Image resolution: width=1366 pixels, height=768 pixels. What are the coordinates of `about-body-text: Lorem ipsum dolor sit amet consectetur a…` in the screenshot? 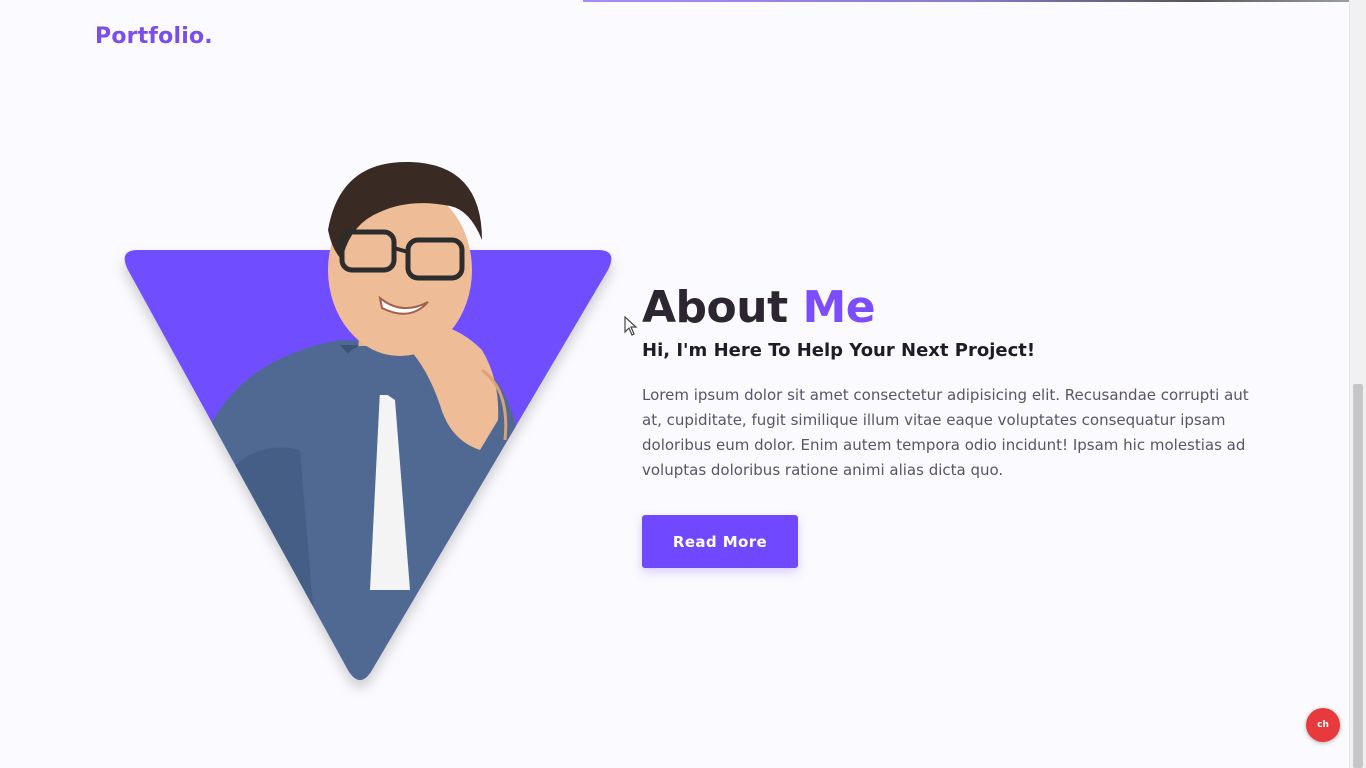 It's located at (945, 432).